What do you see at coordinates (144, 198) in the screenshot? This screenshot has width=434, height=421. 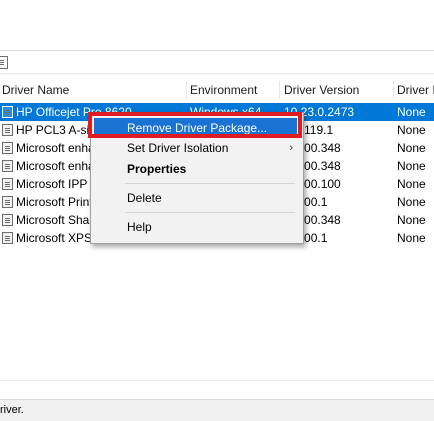 I see `menu-item-label: Delete` at bounding box center [144, 198].